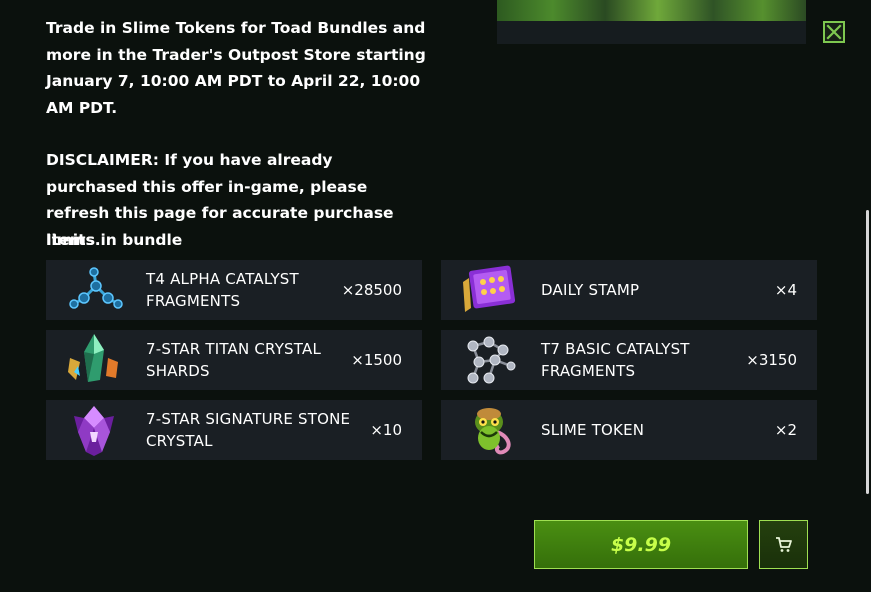 Image resolution: width=871 pixels, height=592 pixels. What do you see at coordinates (222, 290) in the screenshot?
I see `item-name: T4 ALPHA CATALYST FRAGMENTS` at bounding box center [222, 290].